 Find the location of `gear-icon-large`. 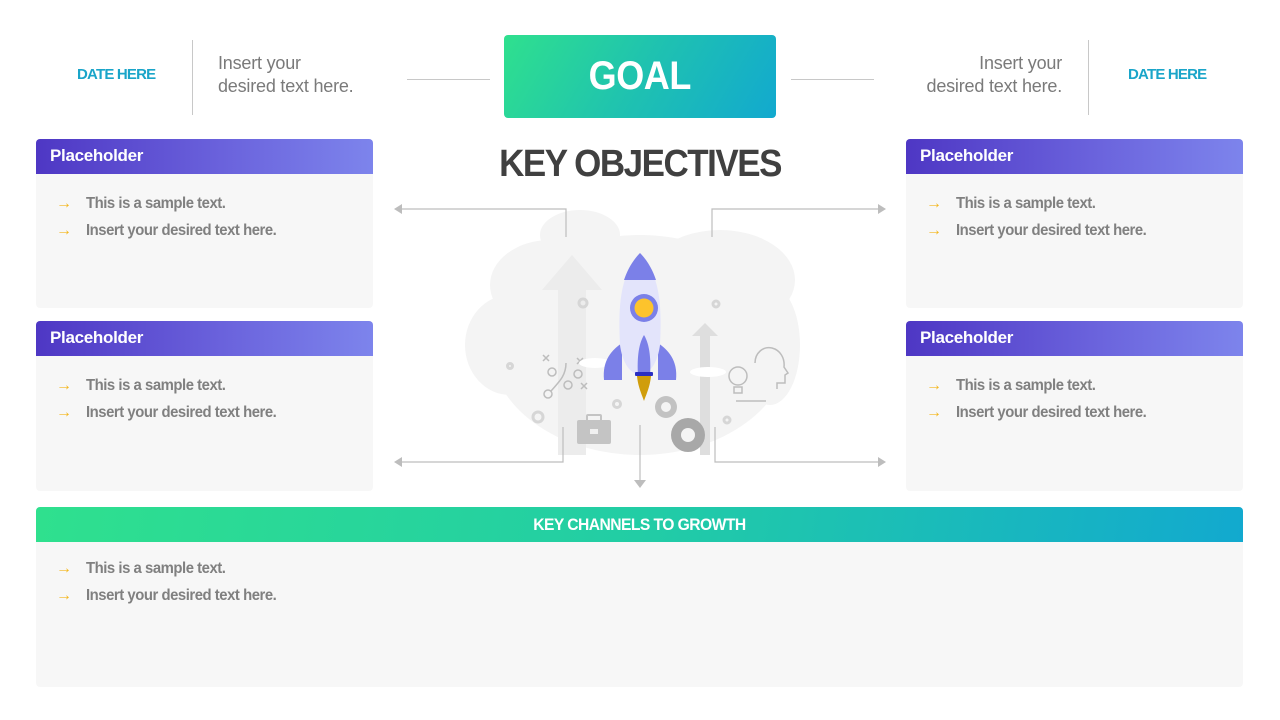

gear-icon-large is located at coordinates (688, 435).